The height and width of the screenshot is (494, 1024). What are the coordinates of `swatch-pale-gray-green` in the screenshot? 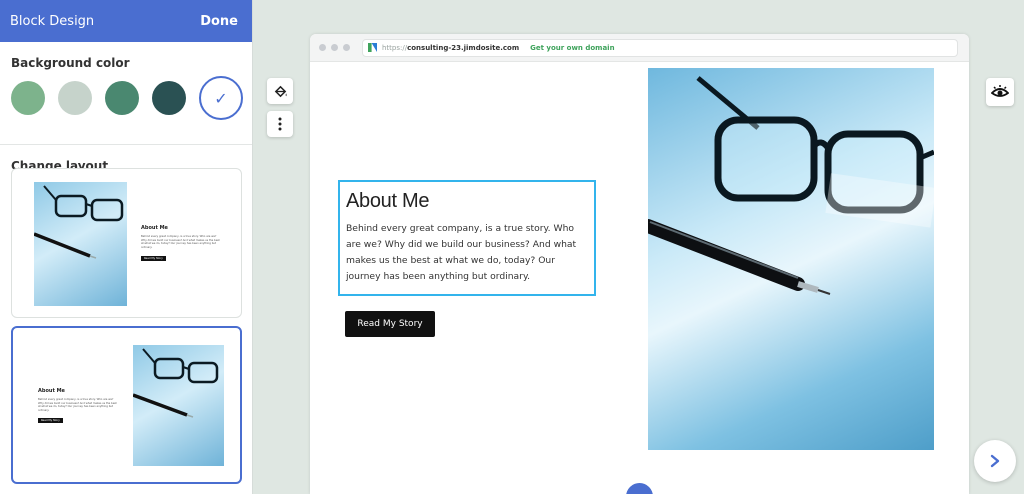 It's located at (75, 98).